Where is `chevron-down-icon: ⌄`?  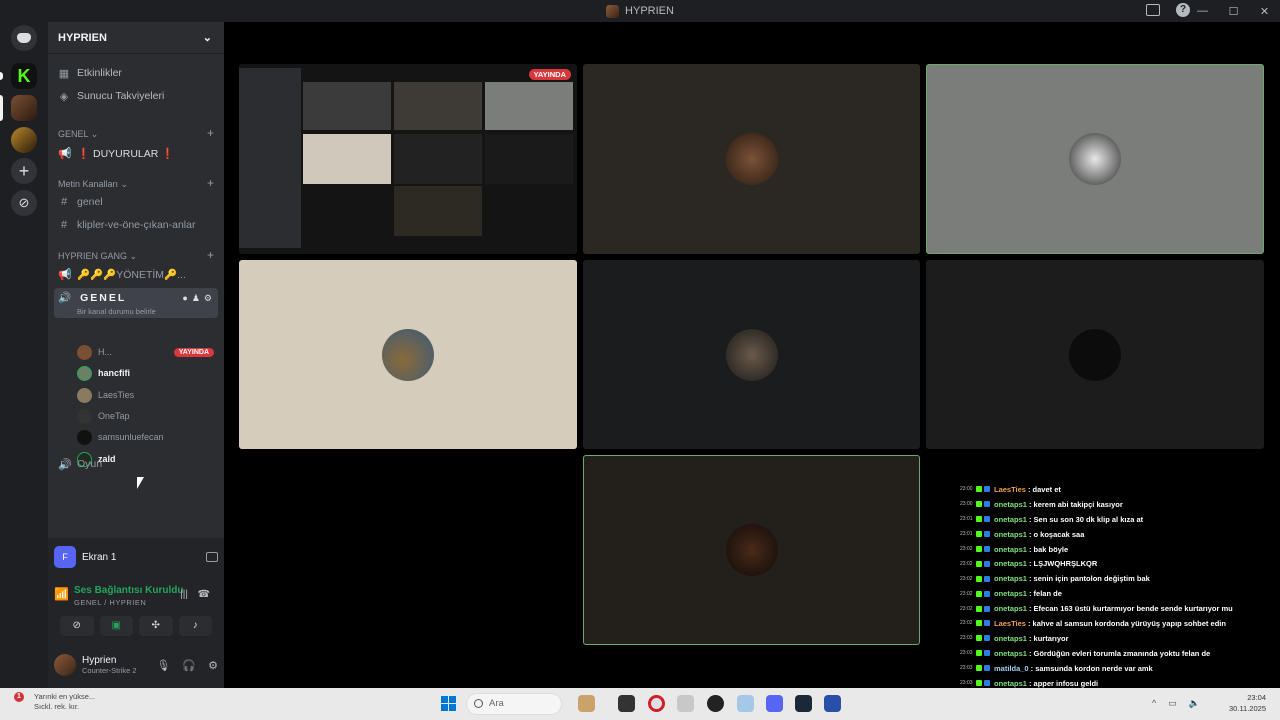 chevron-down-icon: ⌄ is located at coordinates (207, 38).